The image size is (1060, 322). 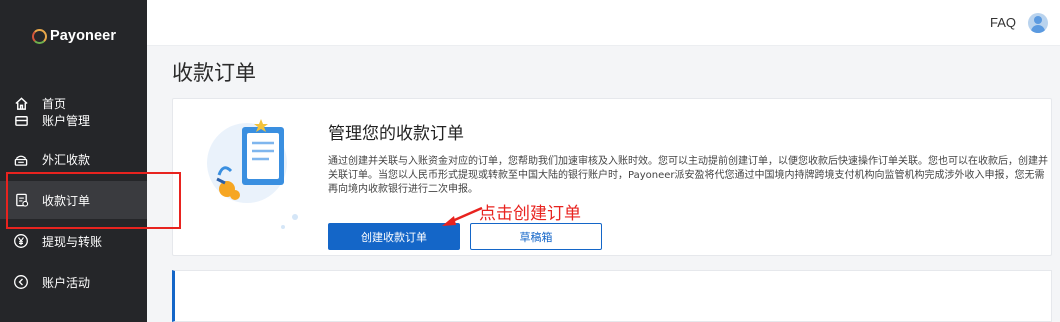 I want to click on user-avatar-icon, so click(x=1038, y=23).